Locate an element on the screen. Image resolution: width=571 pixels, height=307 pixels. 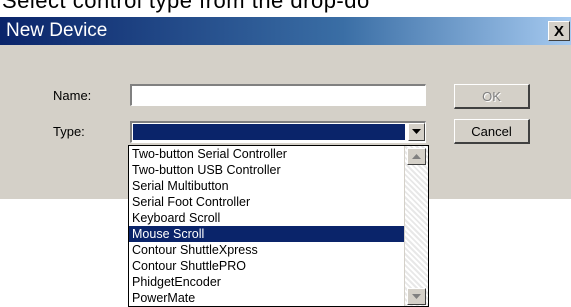
dropdown-option: Two-button USB Controller is located at coordinates (266, 170).